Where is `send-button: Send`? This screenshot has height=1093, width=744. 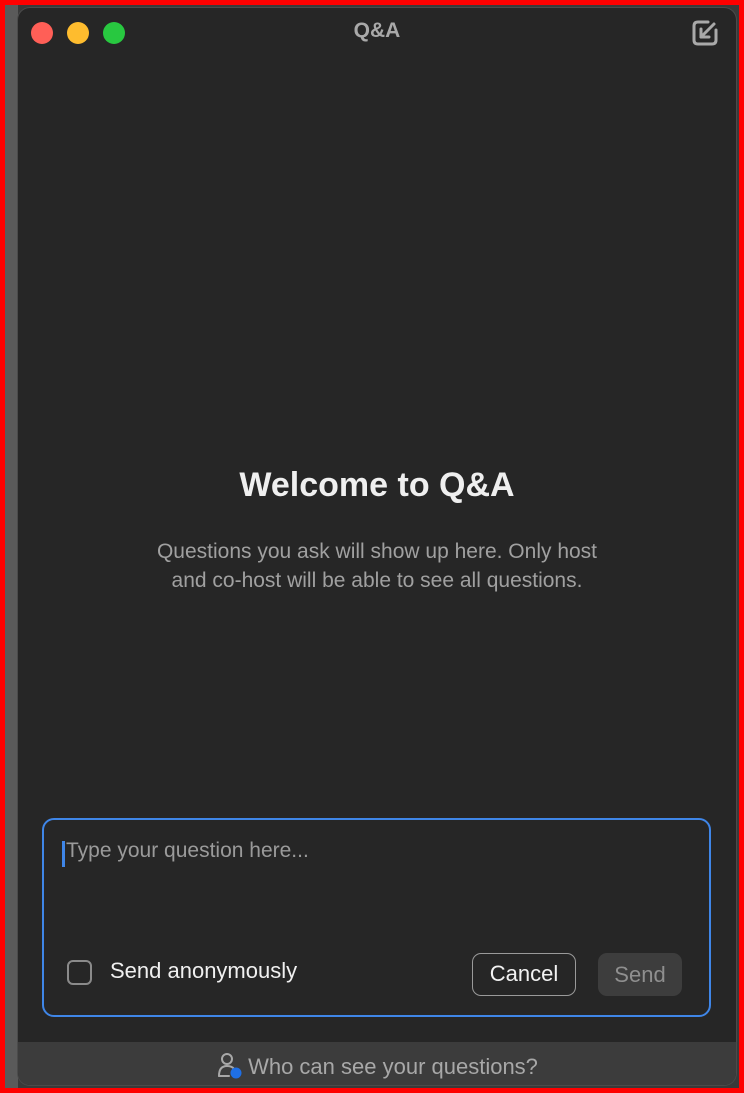
send-button: Send is located at coordinates (640, 974).